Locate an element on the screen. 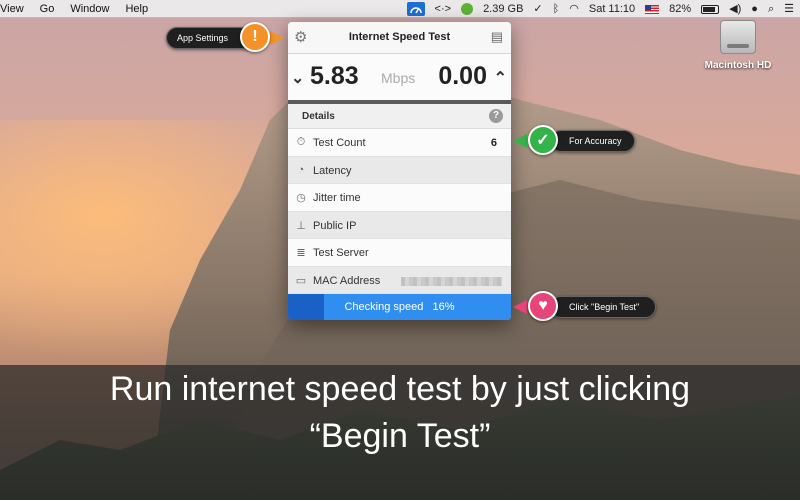  heart-icon: ♥ is located at coordinates (543, 306).